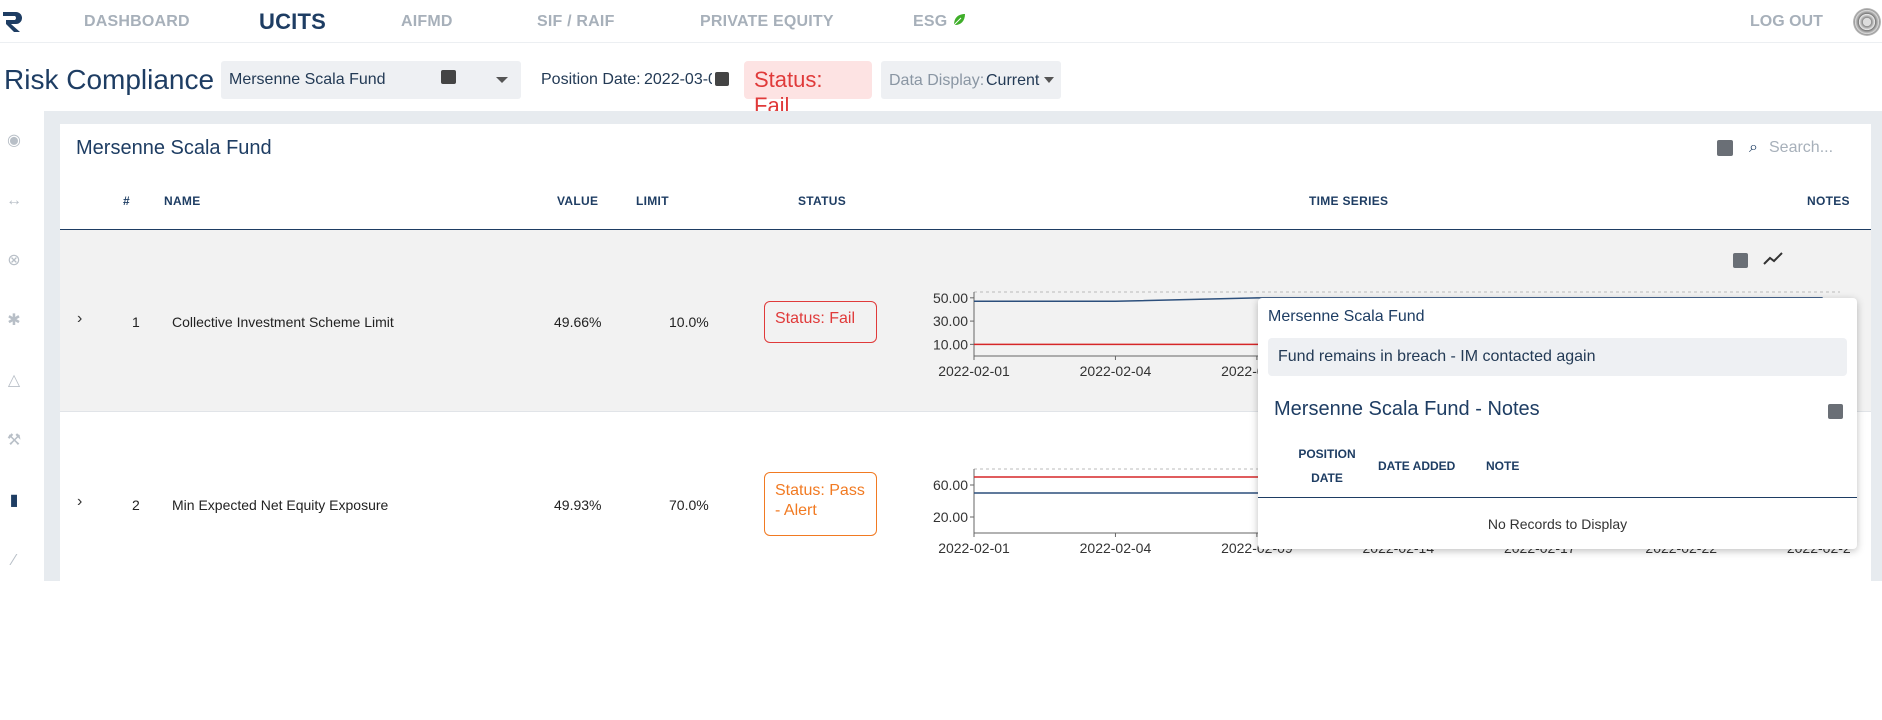 Image resolution: width=1882 pixels, height=720 pixels. I want to click on search-input, so click(1816, 148).